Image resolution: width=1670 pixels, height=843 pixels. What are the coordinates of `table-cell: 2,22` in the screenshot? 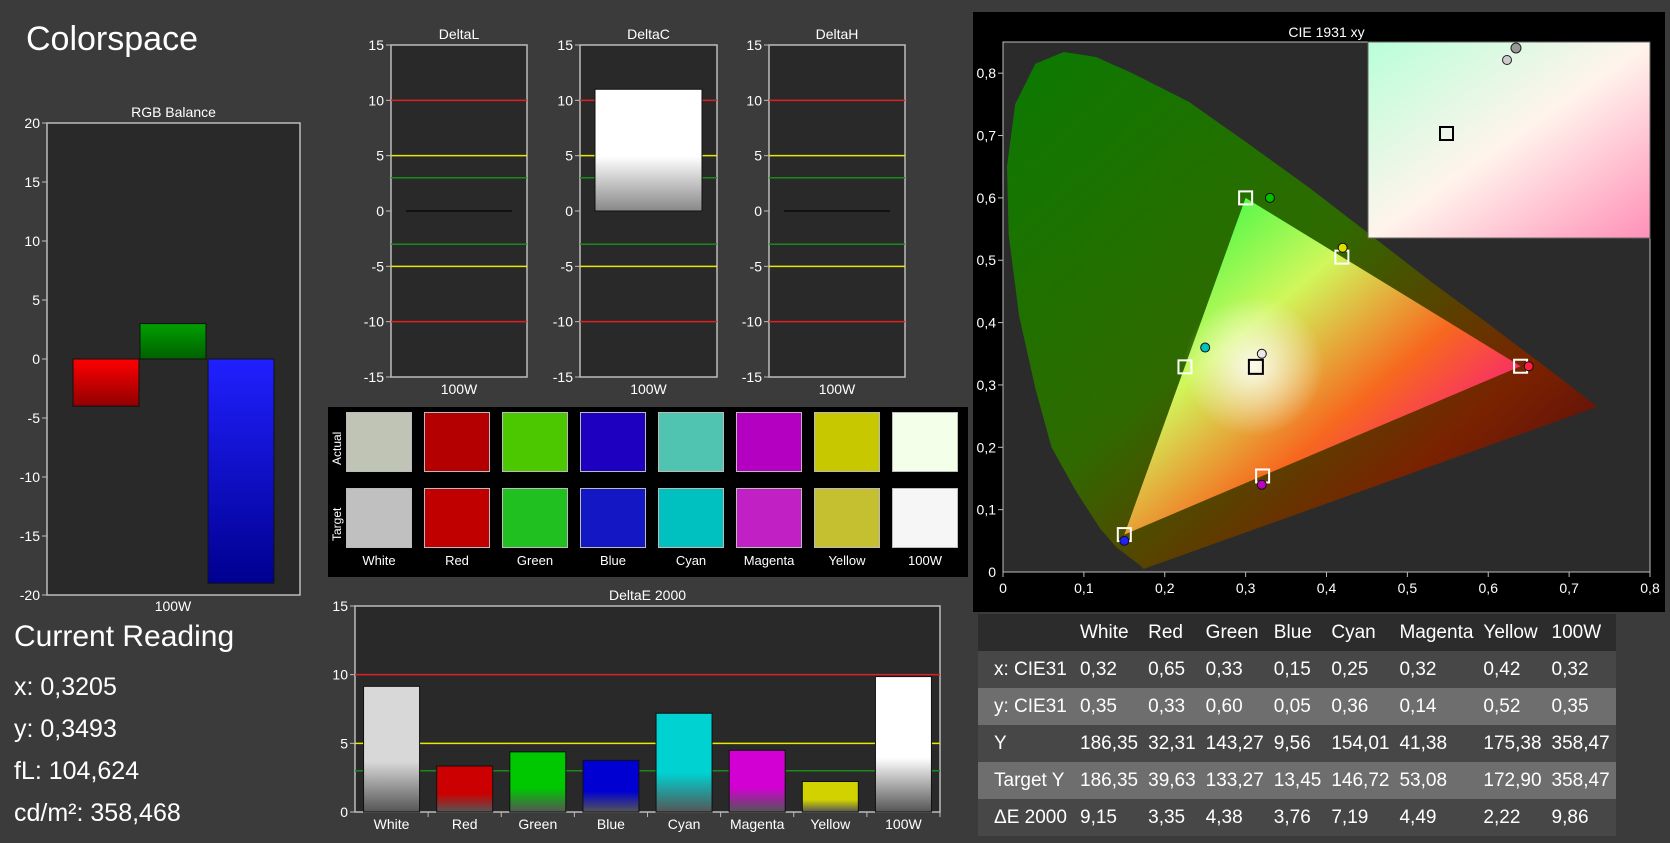 It's located at (1513, 817).